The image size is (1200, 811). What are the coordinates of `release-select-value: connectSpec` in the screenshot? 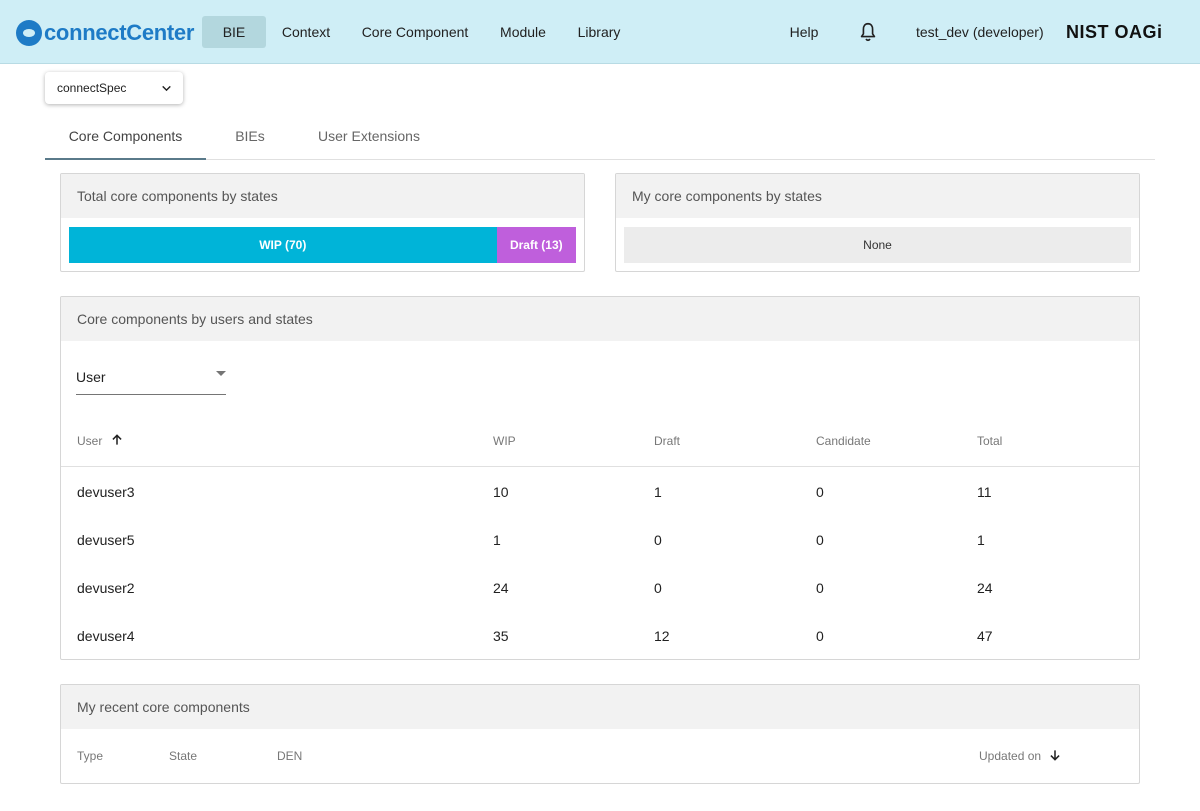 It's located at (92, 88).